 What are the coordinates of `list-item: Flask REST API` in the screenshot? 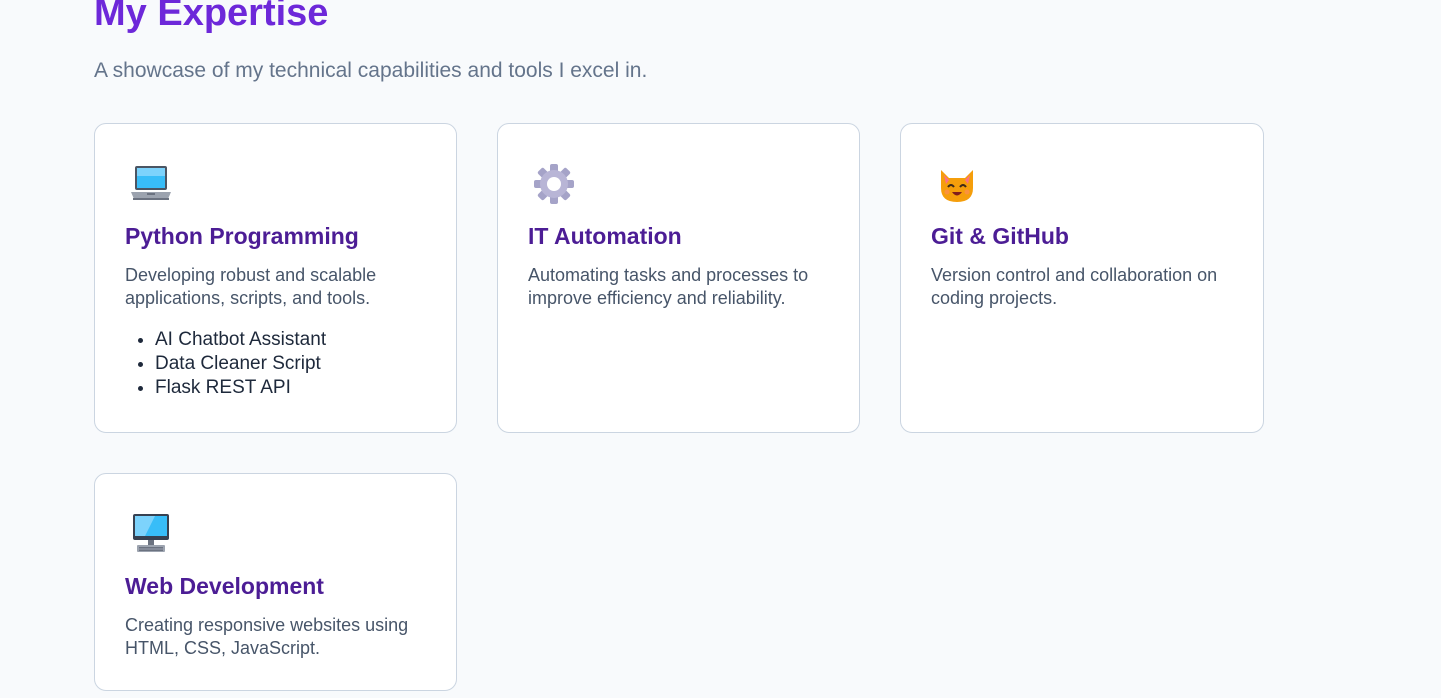 It's located at (240, 388).